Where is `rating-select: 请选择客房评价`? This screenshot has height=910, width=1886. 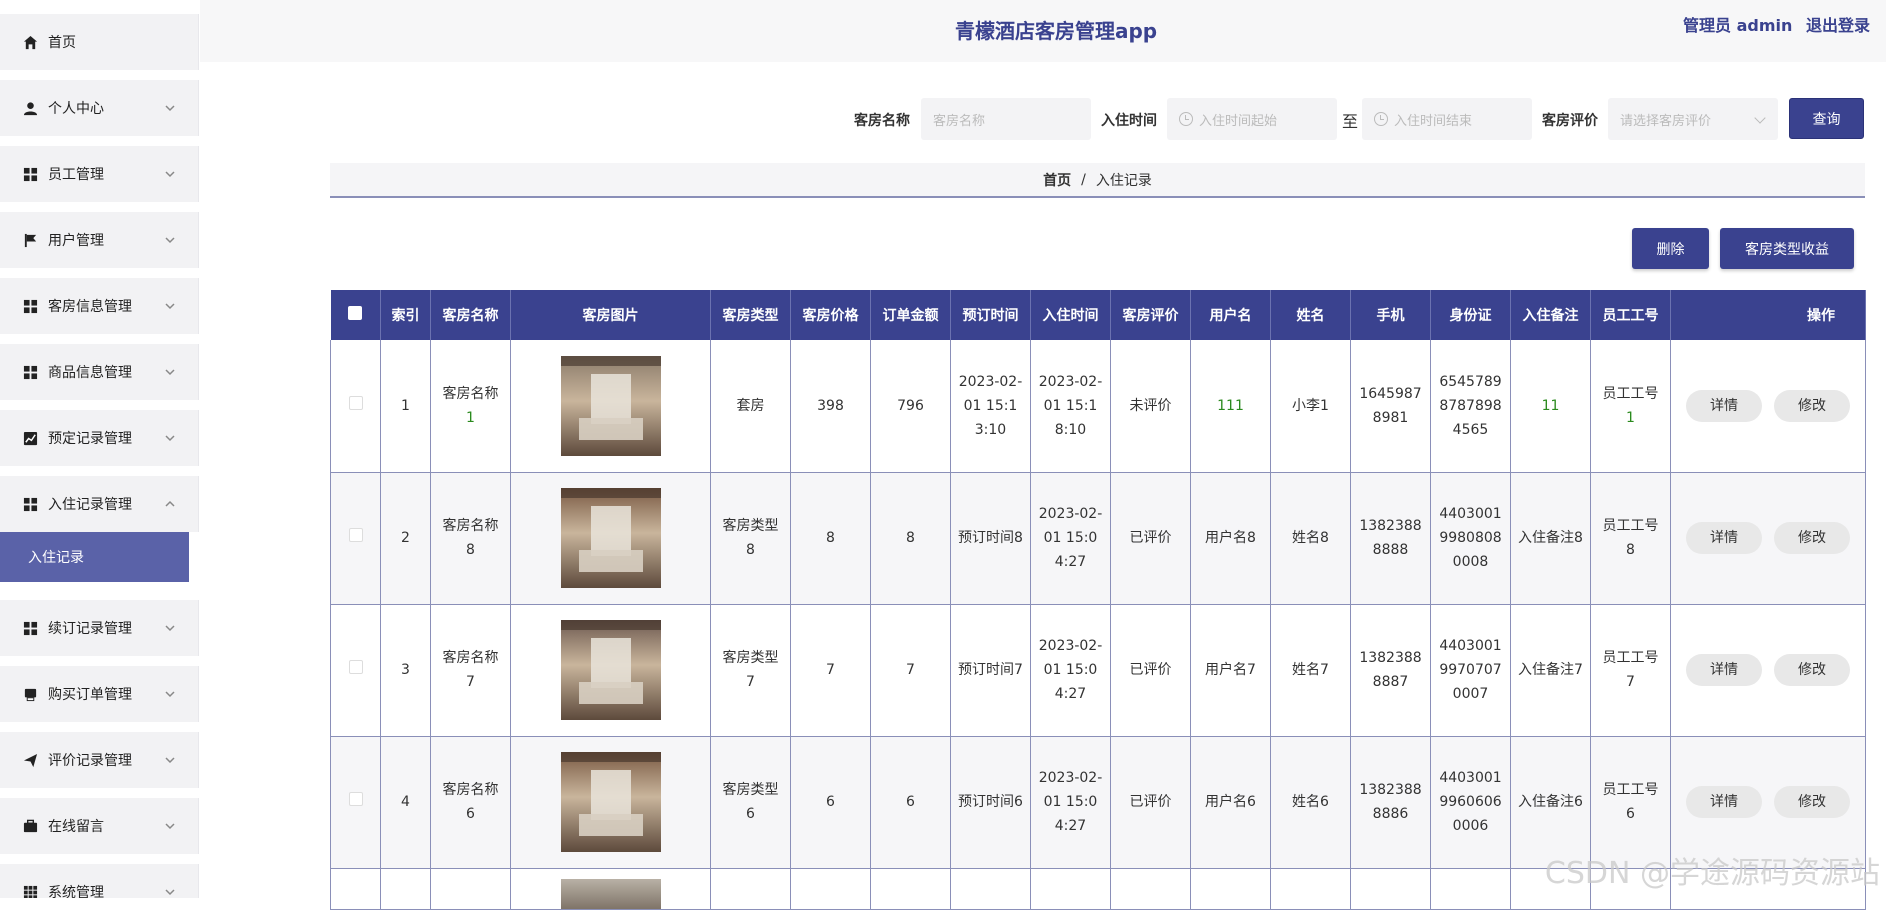 rating-select: 请选择客房评价 is located at coordinates (1693, 119).